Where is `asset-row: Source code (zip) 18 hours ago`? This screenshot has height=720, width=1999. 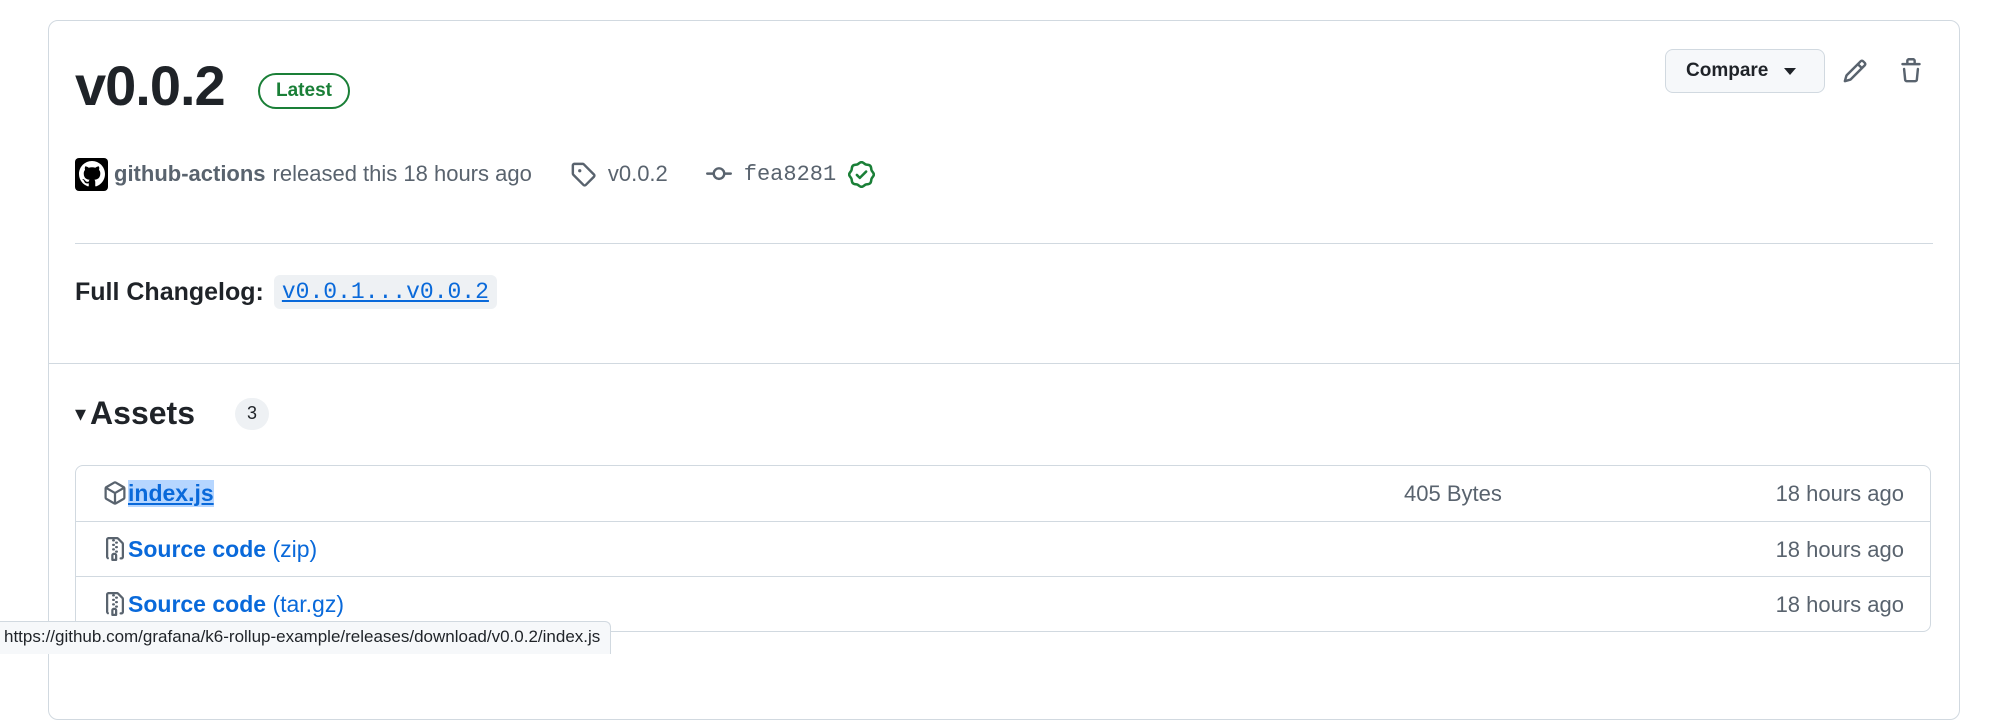 asset-row: Source code (zip) 18 hours ago is located at coordinates (1003, 548).